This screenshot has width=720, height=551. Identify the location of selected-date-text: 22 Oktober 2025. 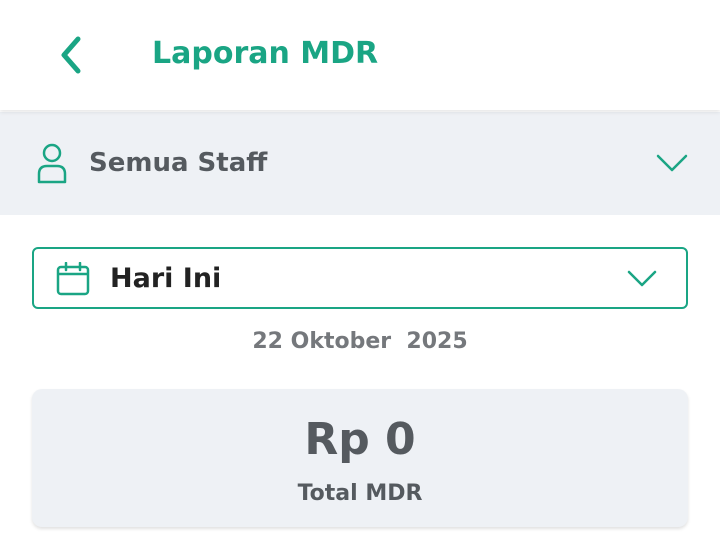
(360, 341).